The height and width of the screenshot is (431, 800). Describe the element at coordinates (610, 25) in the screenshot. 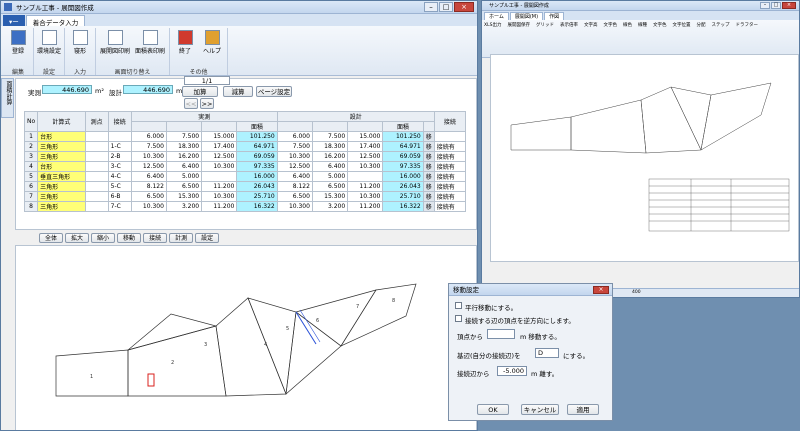

I see `r2-item-text-color: 文字色` at that location.